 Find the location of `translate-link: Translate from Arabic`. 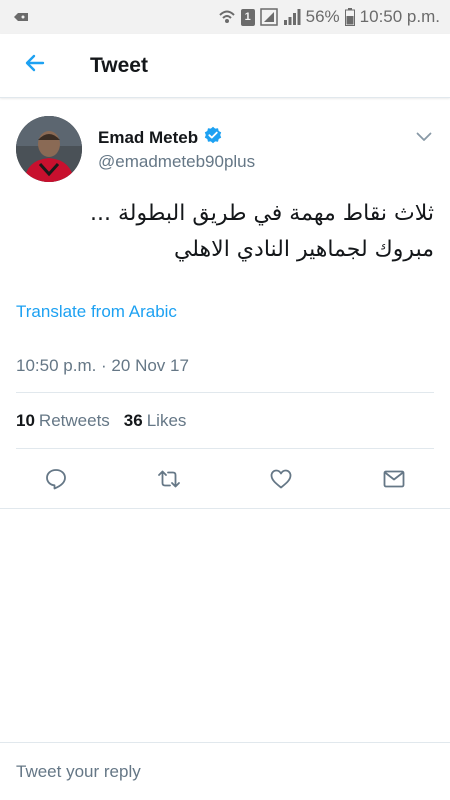

translate-link: Translate from Arabic is located at coordinates (96, 312).